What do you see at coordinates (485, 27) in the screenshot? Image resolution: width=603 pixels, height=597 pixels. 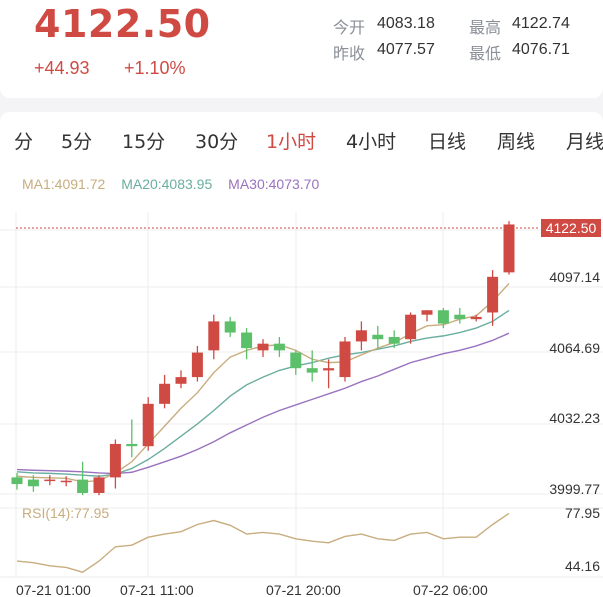 I see `high-label: 最高` at bounding box center [485, 27].